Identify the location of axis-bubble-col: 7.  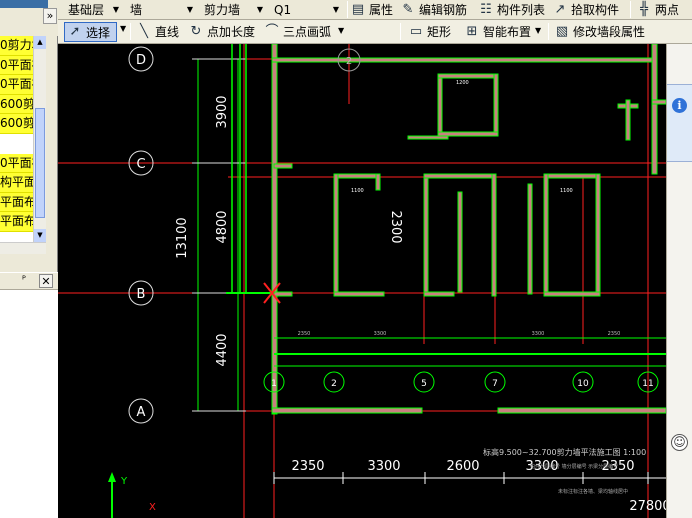
(495, 382).